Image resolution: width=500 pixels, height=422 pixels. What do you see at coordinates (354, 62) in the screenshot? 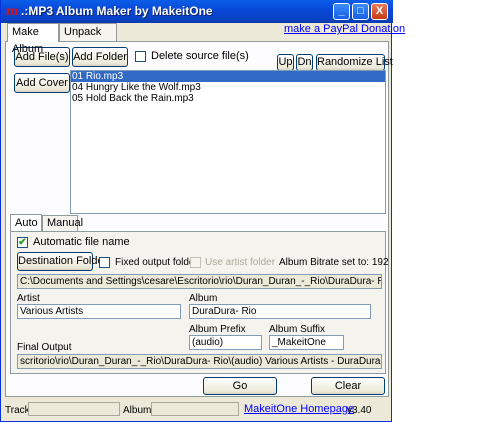
I see `randomize-list-button: Randomize List` at bounding box center [354, 62].